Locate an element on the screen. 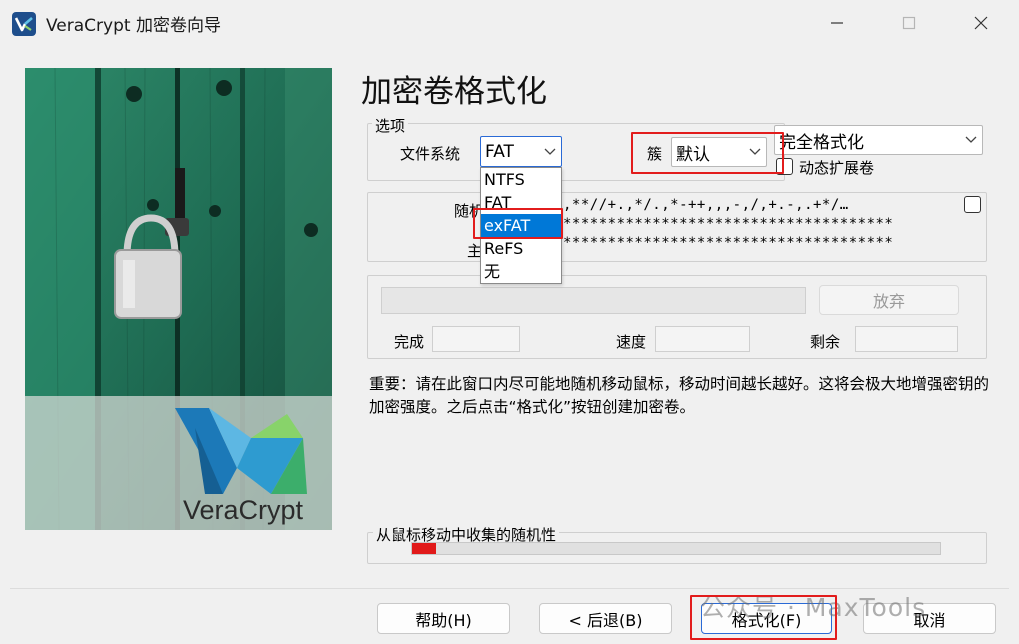 This screenshot has height=644, width=1019. format-mode-select: 完全格式化 is located at coordinates (878, 140).